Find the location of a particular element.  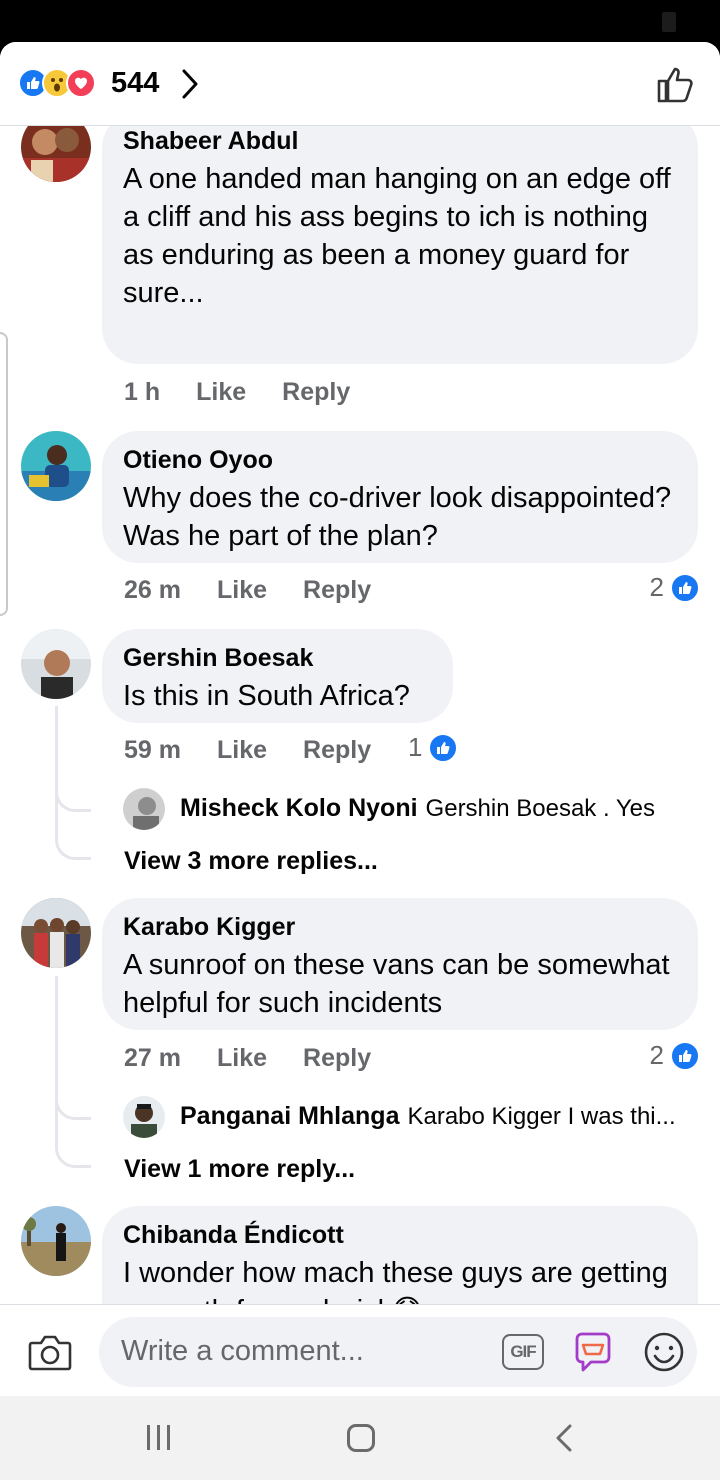

reply-author: Misheck Kolo Nyoni is located at coordinates (299, 808).